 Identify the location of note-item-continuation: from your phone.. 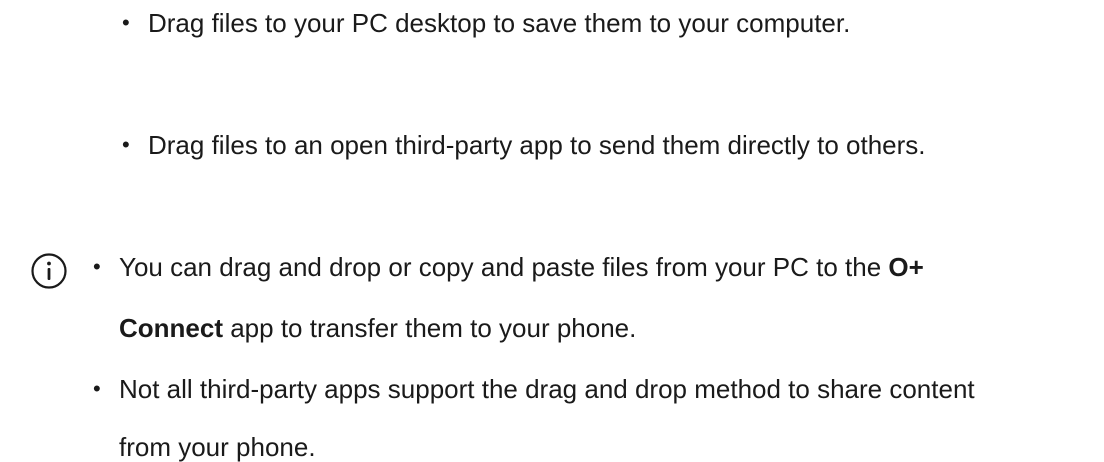
(217, 447).